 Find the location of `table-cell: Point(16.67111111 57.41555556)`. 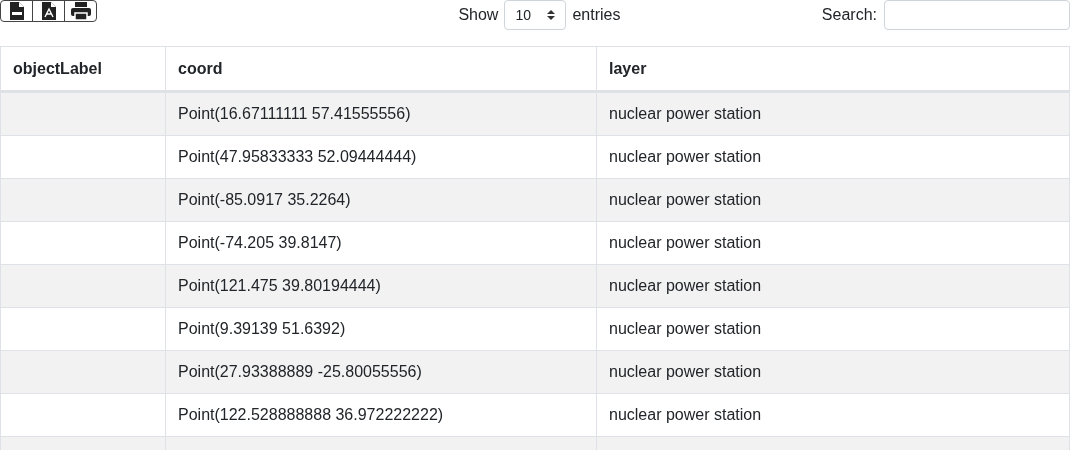

table-cell: Point(16.67111111 57.41555556) is located at coordinates (381, 113).